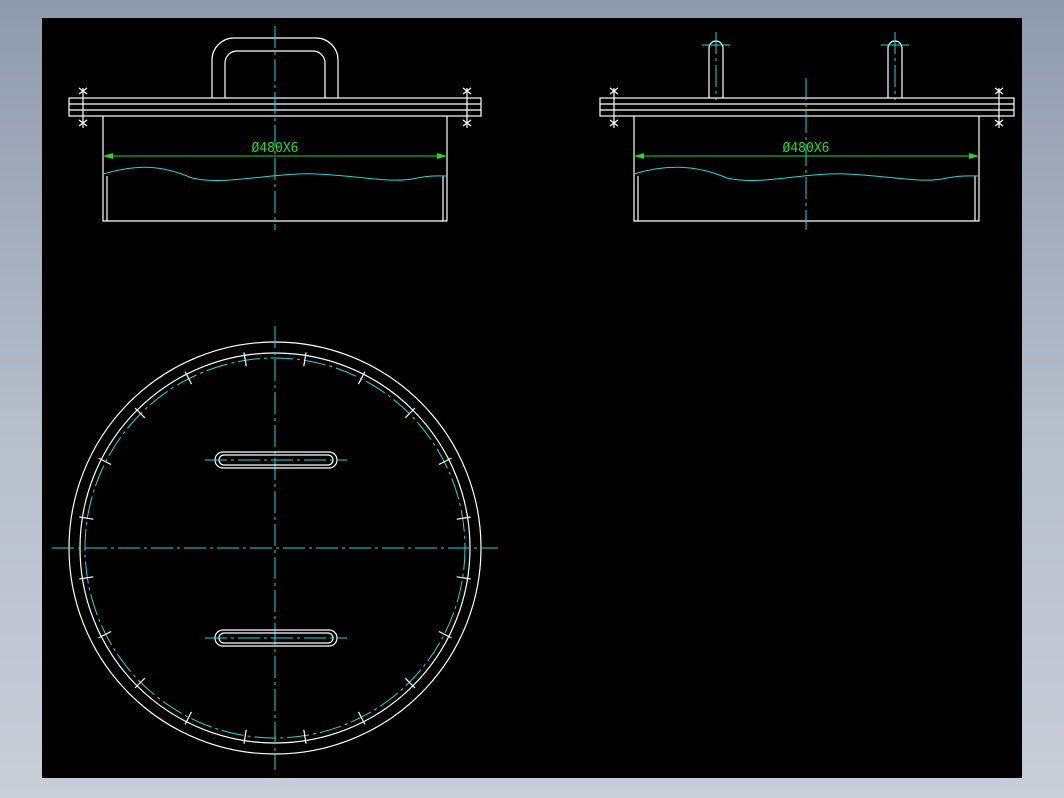  Describe the element at coordinates (807, 131) in the screenshot. I see `front-view-lugs: Ø480X6` at that location.